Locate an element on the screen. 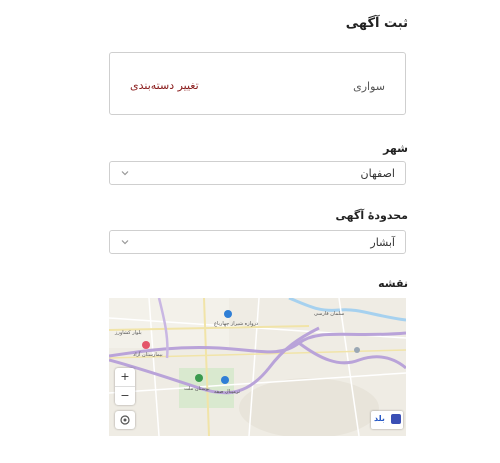 The width and height of the screenshot is (500, 463). locate-icon is located at coordinates (125, 420).